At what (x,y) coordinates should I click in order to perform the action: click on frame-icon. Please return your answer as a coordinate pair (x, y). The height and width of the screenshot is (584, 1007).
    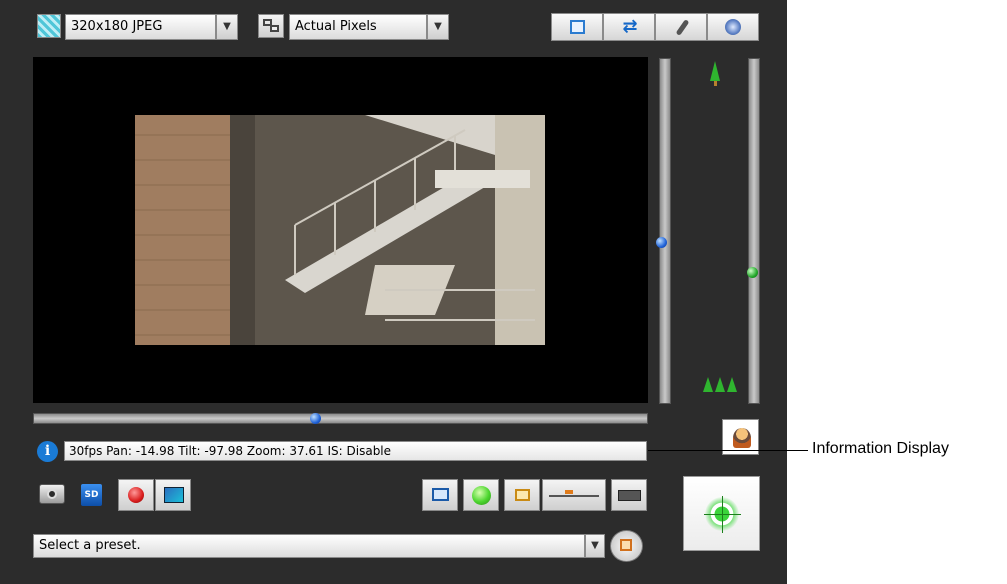
    Looking at the image, I should click on (522, 495).